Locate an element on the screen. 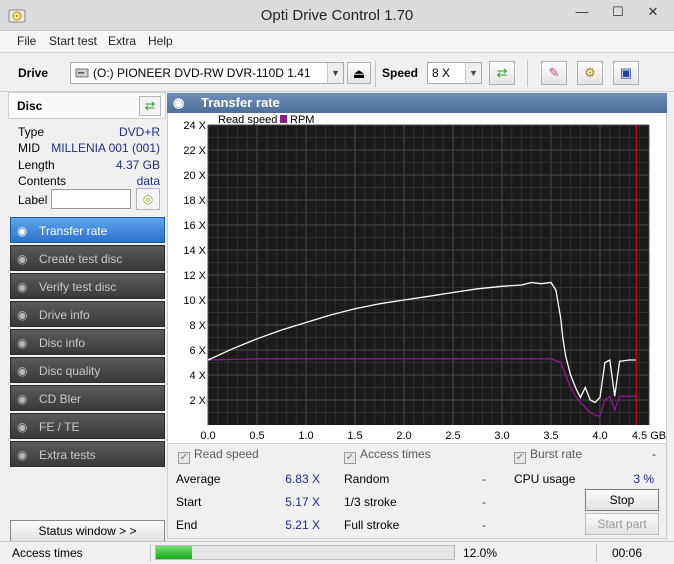 This screenshot has width=674, height=564. nav-create-test-disc: ◉ Create test disc is located at coordinates (87, 258).